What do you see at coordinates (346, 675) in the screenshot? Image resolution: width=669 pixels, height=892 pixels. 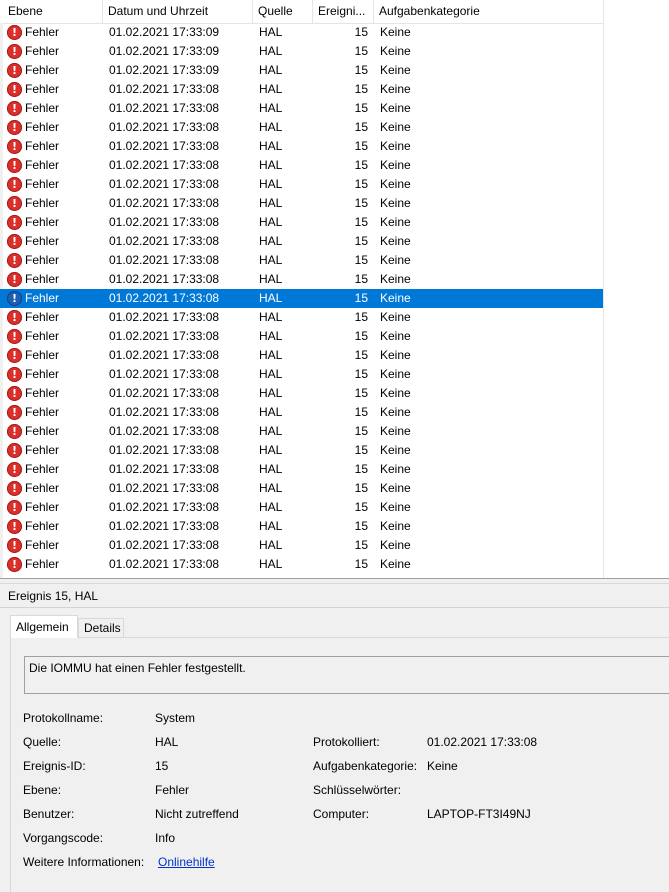 I see `event-description: Die IOMMU hat einen Fehler festgestellt.` at bounding box center [346, 675].